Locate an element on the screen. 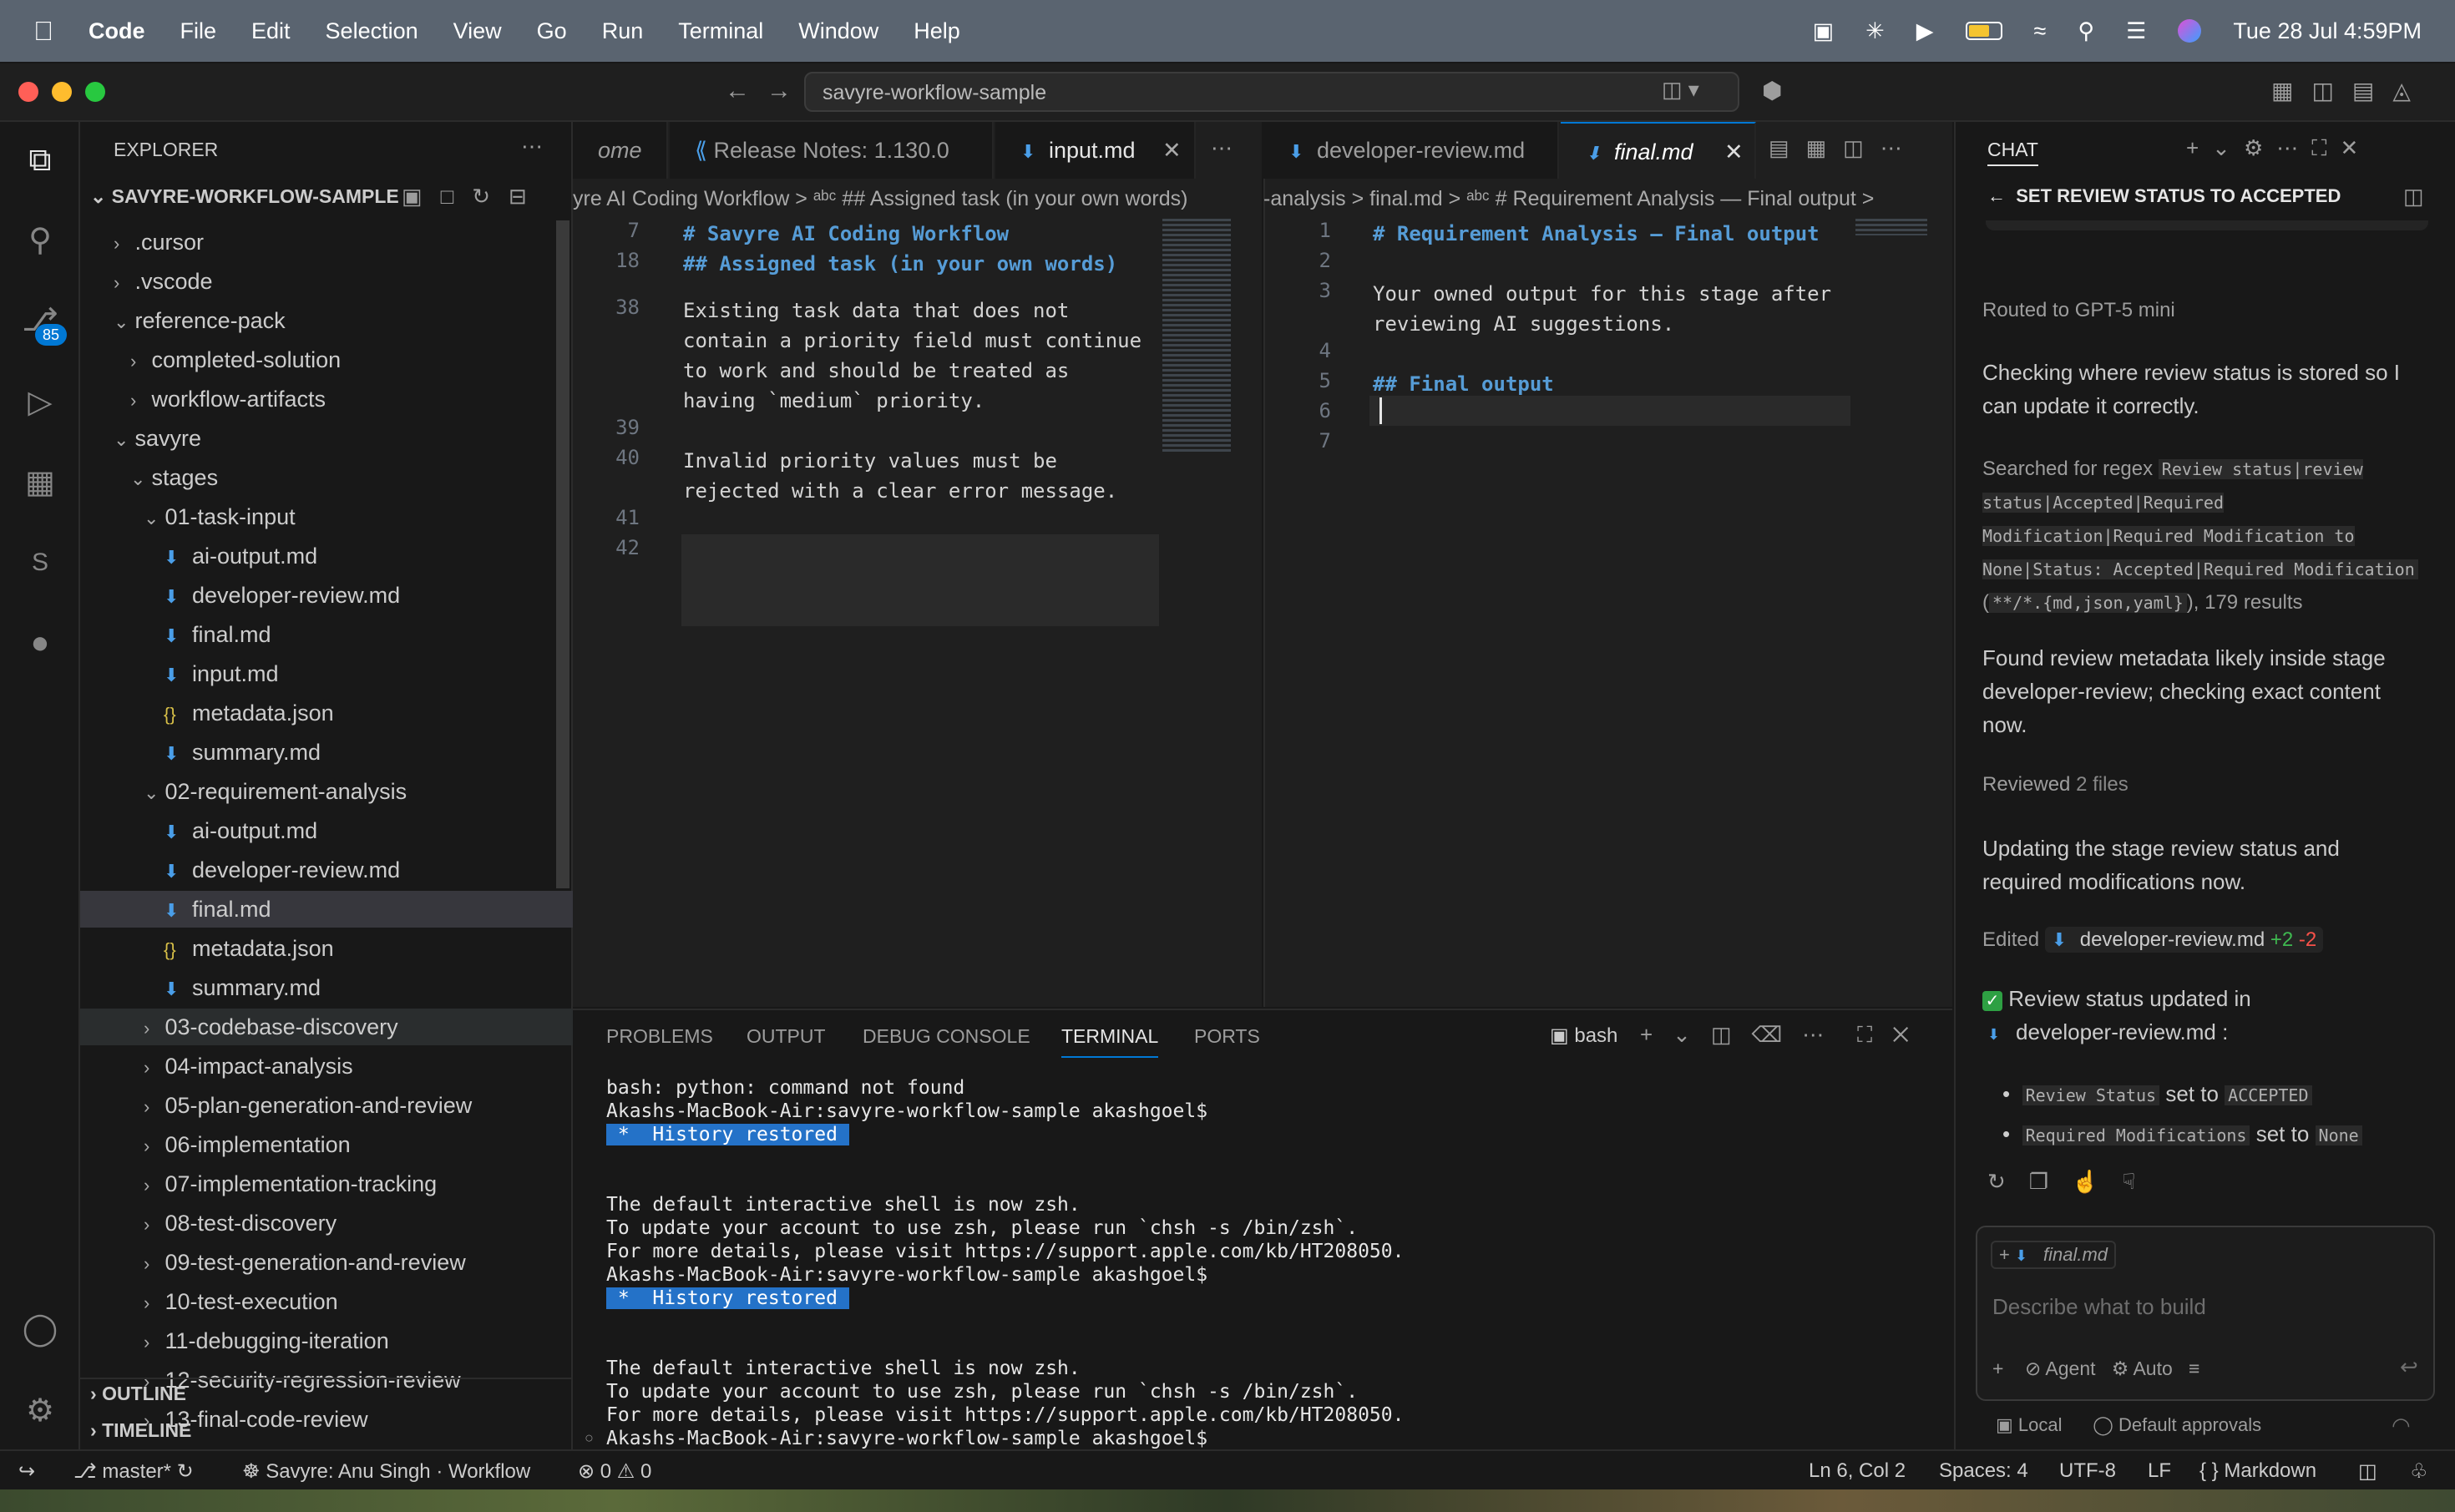 This screenshot has width=2455, height=1512. sparkle-icon: ✳ is located at coordinates (1875, 31).